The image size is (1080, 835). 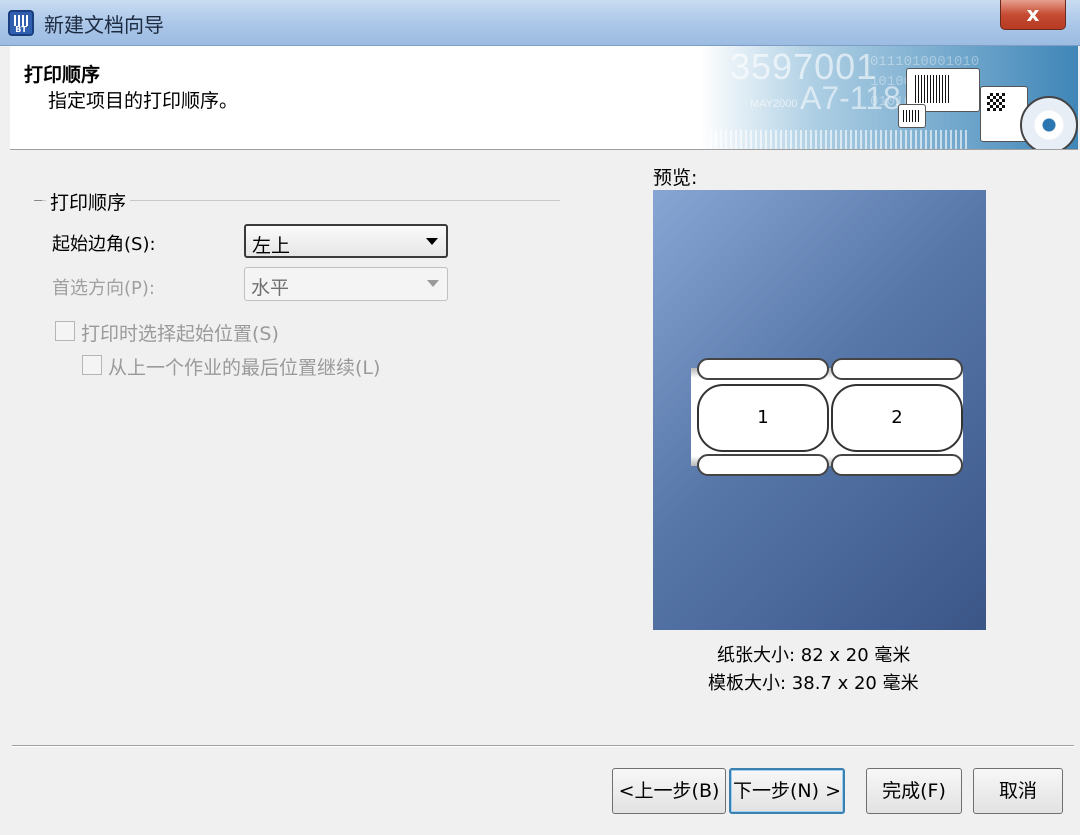 What do you see at coordinates (914, 791) in the screenshot?
I see `finish-button: 完成(F)` at bounding box center [914, 791].